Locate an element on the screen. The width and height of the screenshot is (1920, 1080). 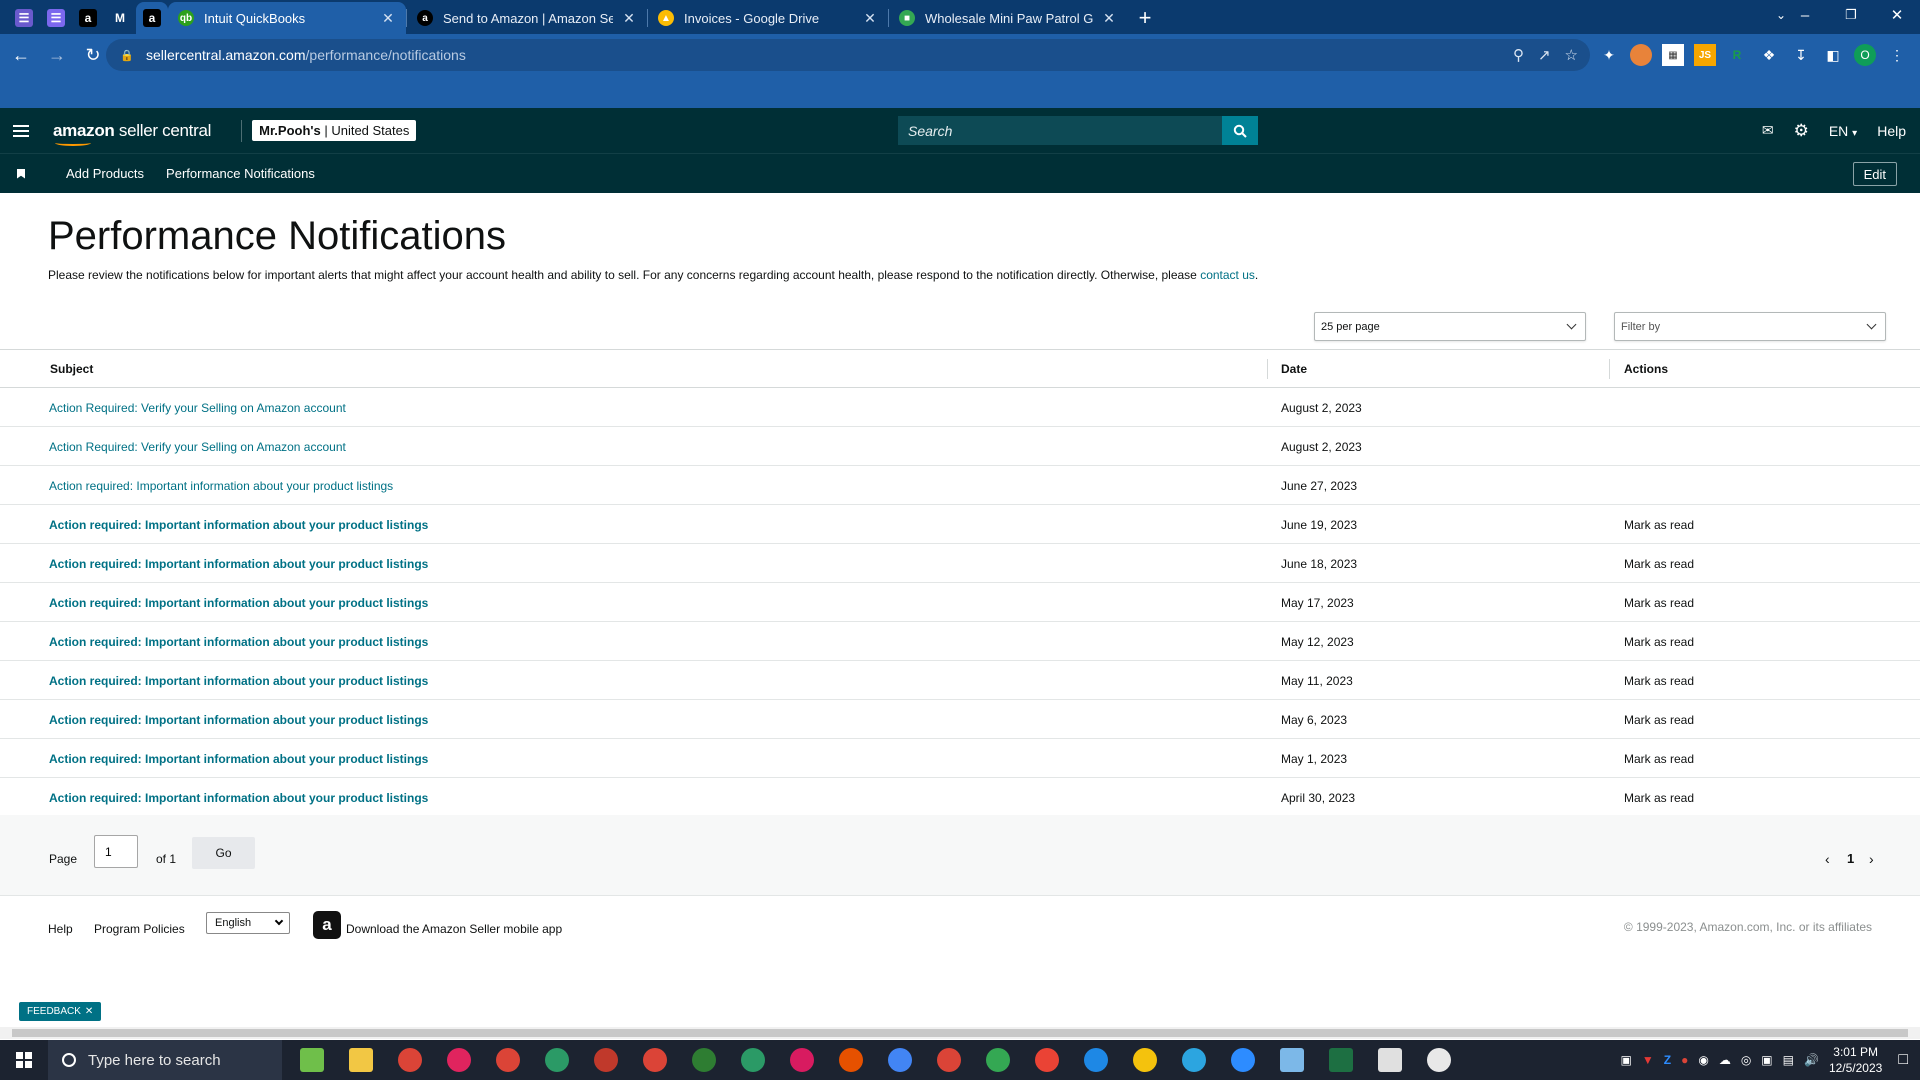
browser-tab: qb Intuit QuickBooks ✕ is located at coordinates (287, 18).